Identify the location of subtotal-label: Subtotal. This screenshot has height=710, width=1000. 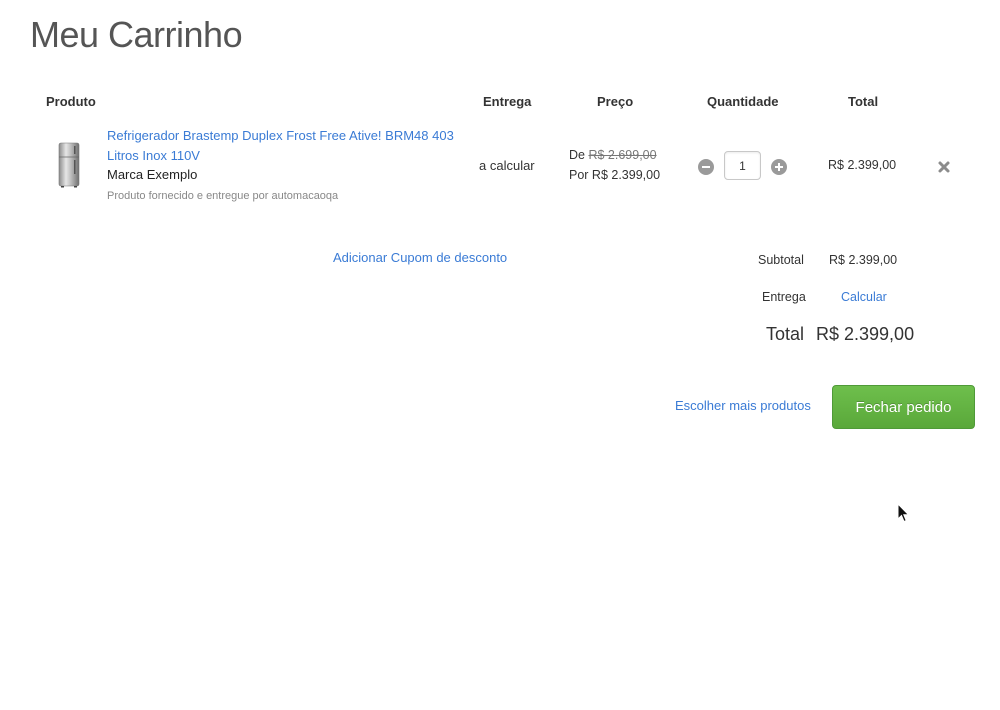
(781, 260).